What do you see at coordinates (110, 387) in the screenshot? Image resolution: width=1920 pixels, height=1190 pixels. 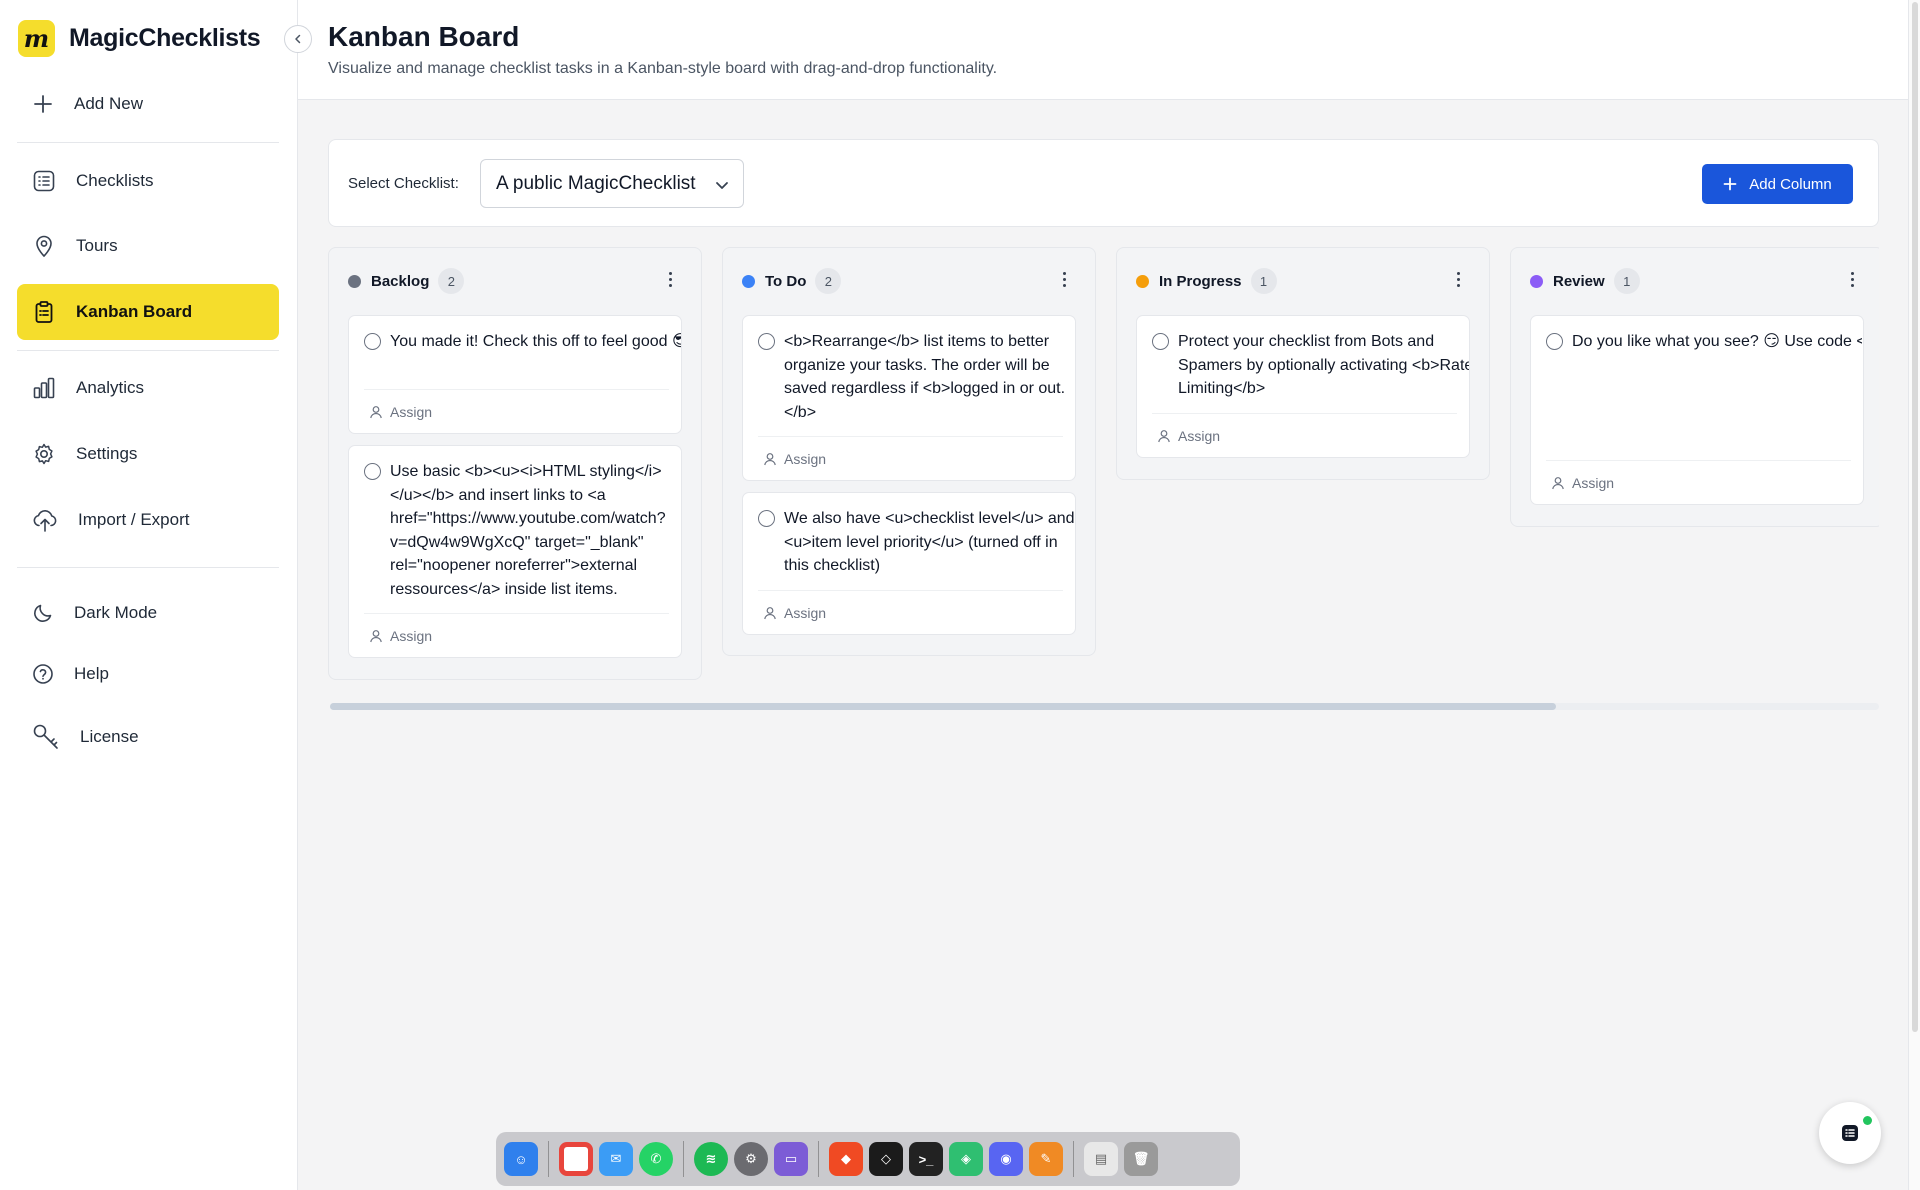 I see `sidebar-item-label: Analytics` at bounding box center [110, 387].